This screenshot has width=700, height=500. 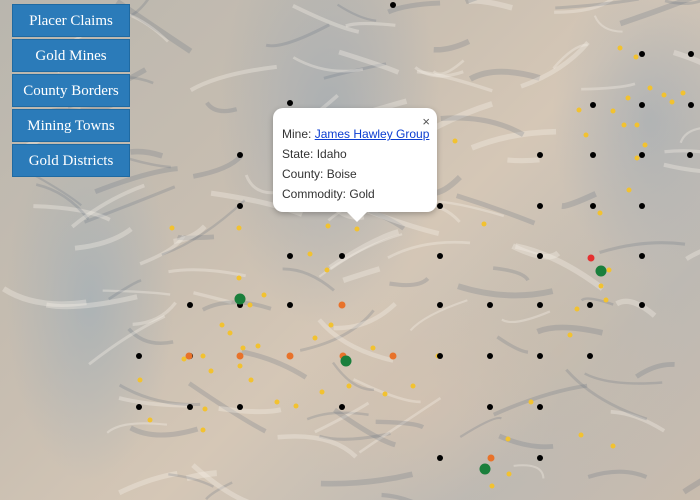 I want to click on placer-claims-button: Placer Claims, so click(x=71, y=20).